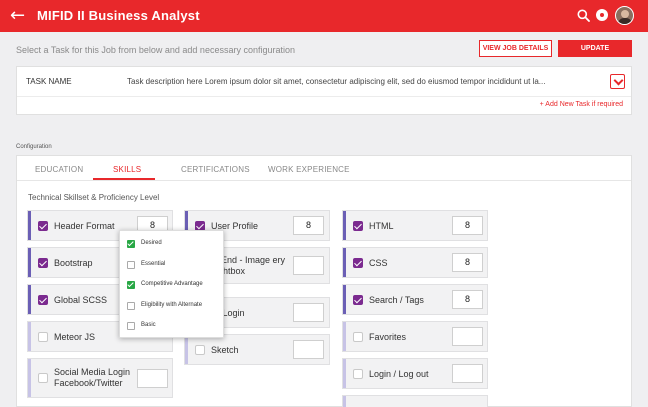 The image size is (648, 407). What do you see at coordinates (415, 401) in the screenshot?
I see `skill-card` at bounding box center [415, 401].